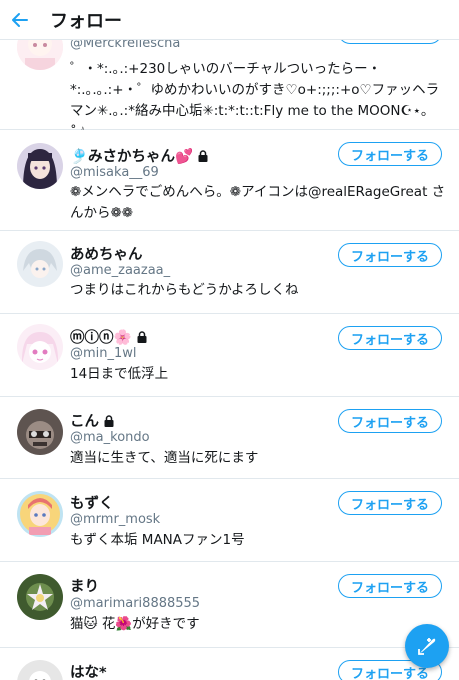 This screenshot has width=459, height=680. I want to click on user-name-line: 🎐みさかちゃん💕, so click(139, 155).